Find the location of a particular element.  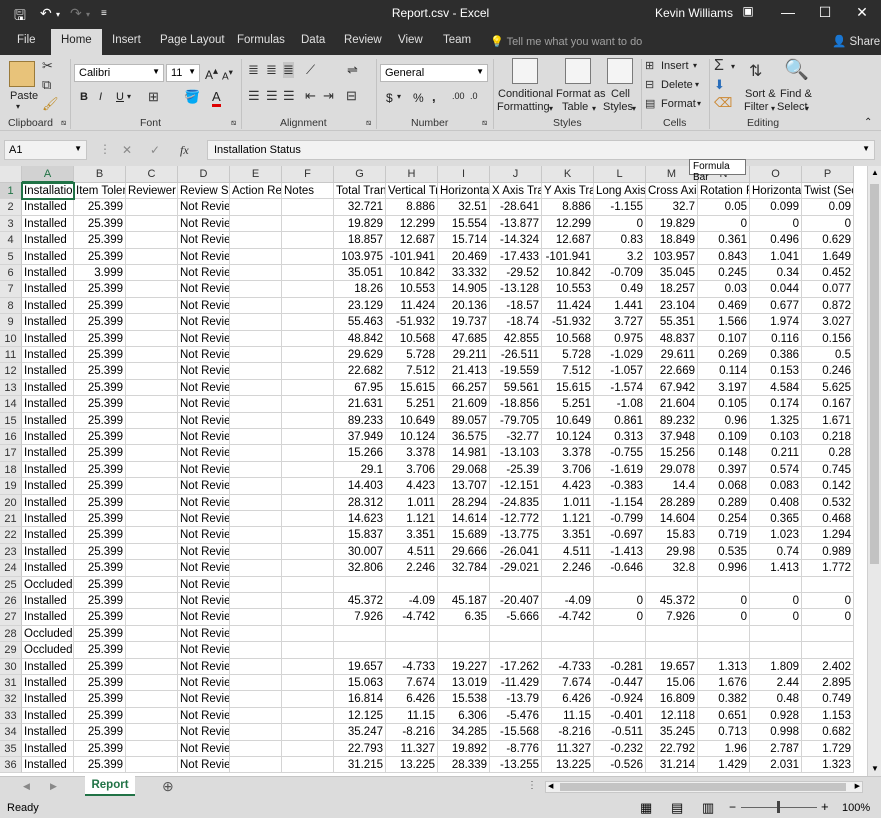

cell-styles-label-2: Styles is located at coordinates (618, 107).